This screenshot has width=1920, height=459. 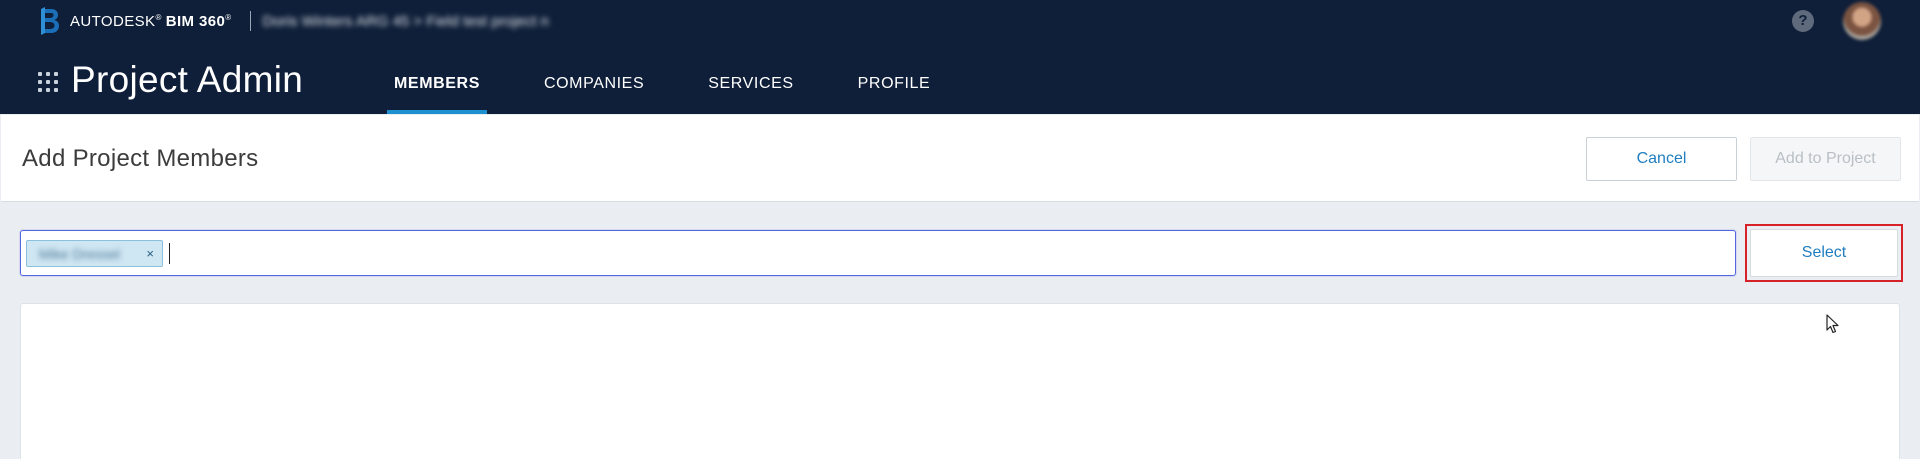 I want to click on bim360-logo-icon, so click(x=50, y=21).